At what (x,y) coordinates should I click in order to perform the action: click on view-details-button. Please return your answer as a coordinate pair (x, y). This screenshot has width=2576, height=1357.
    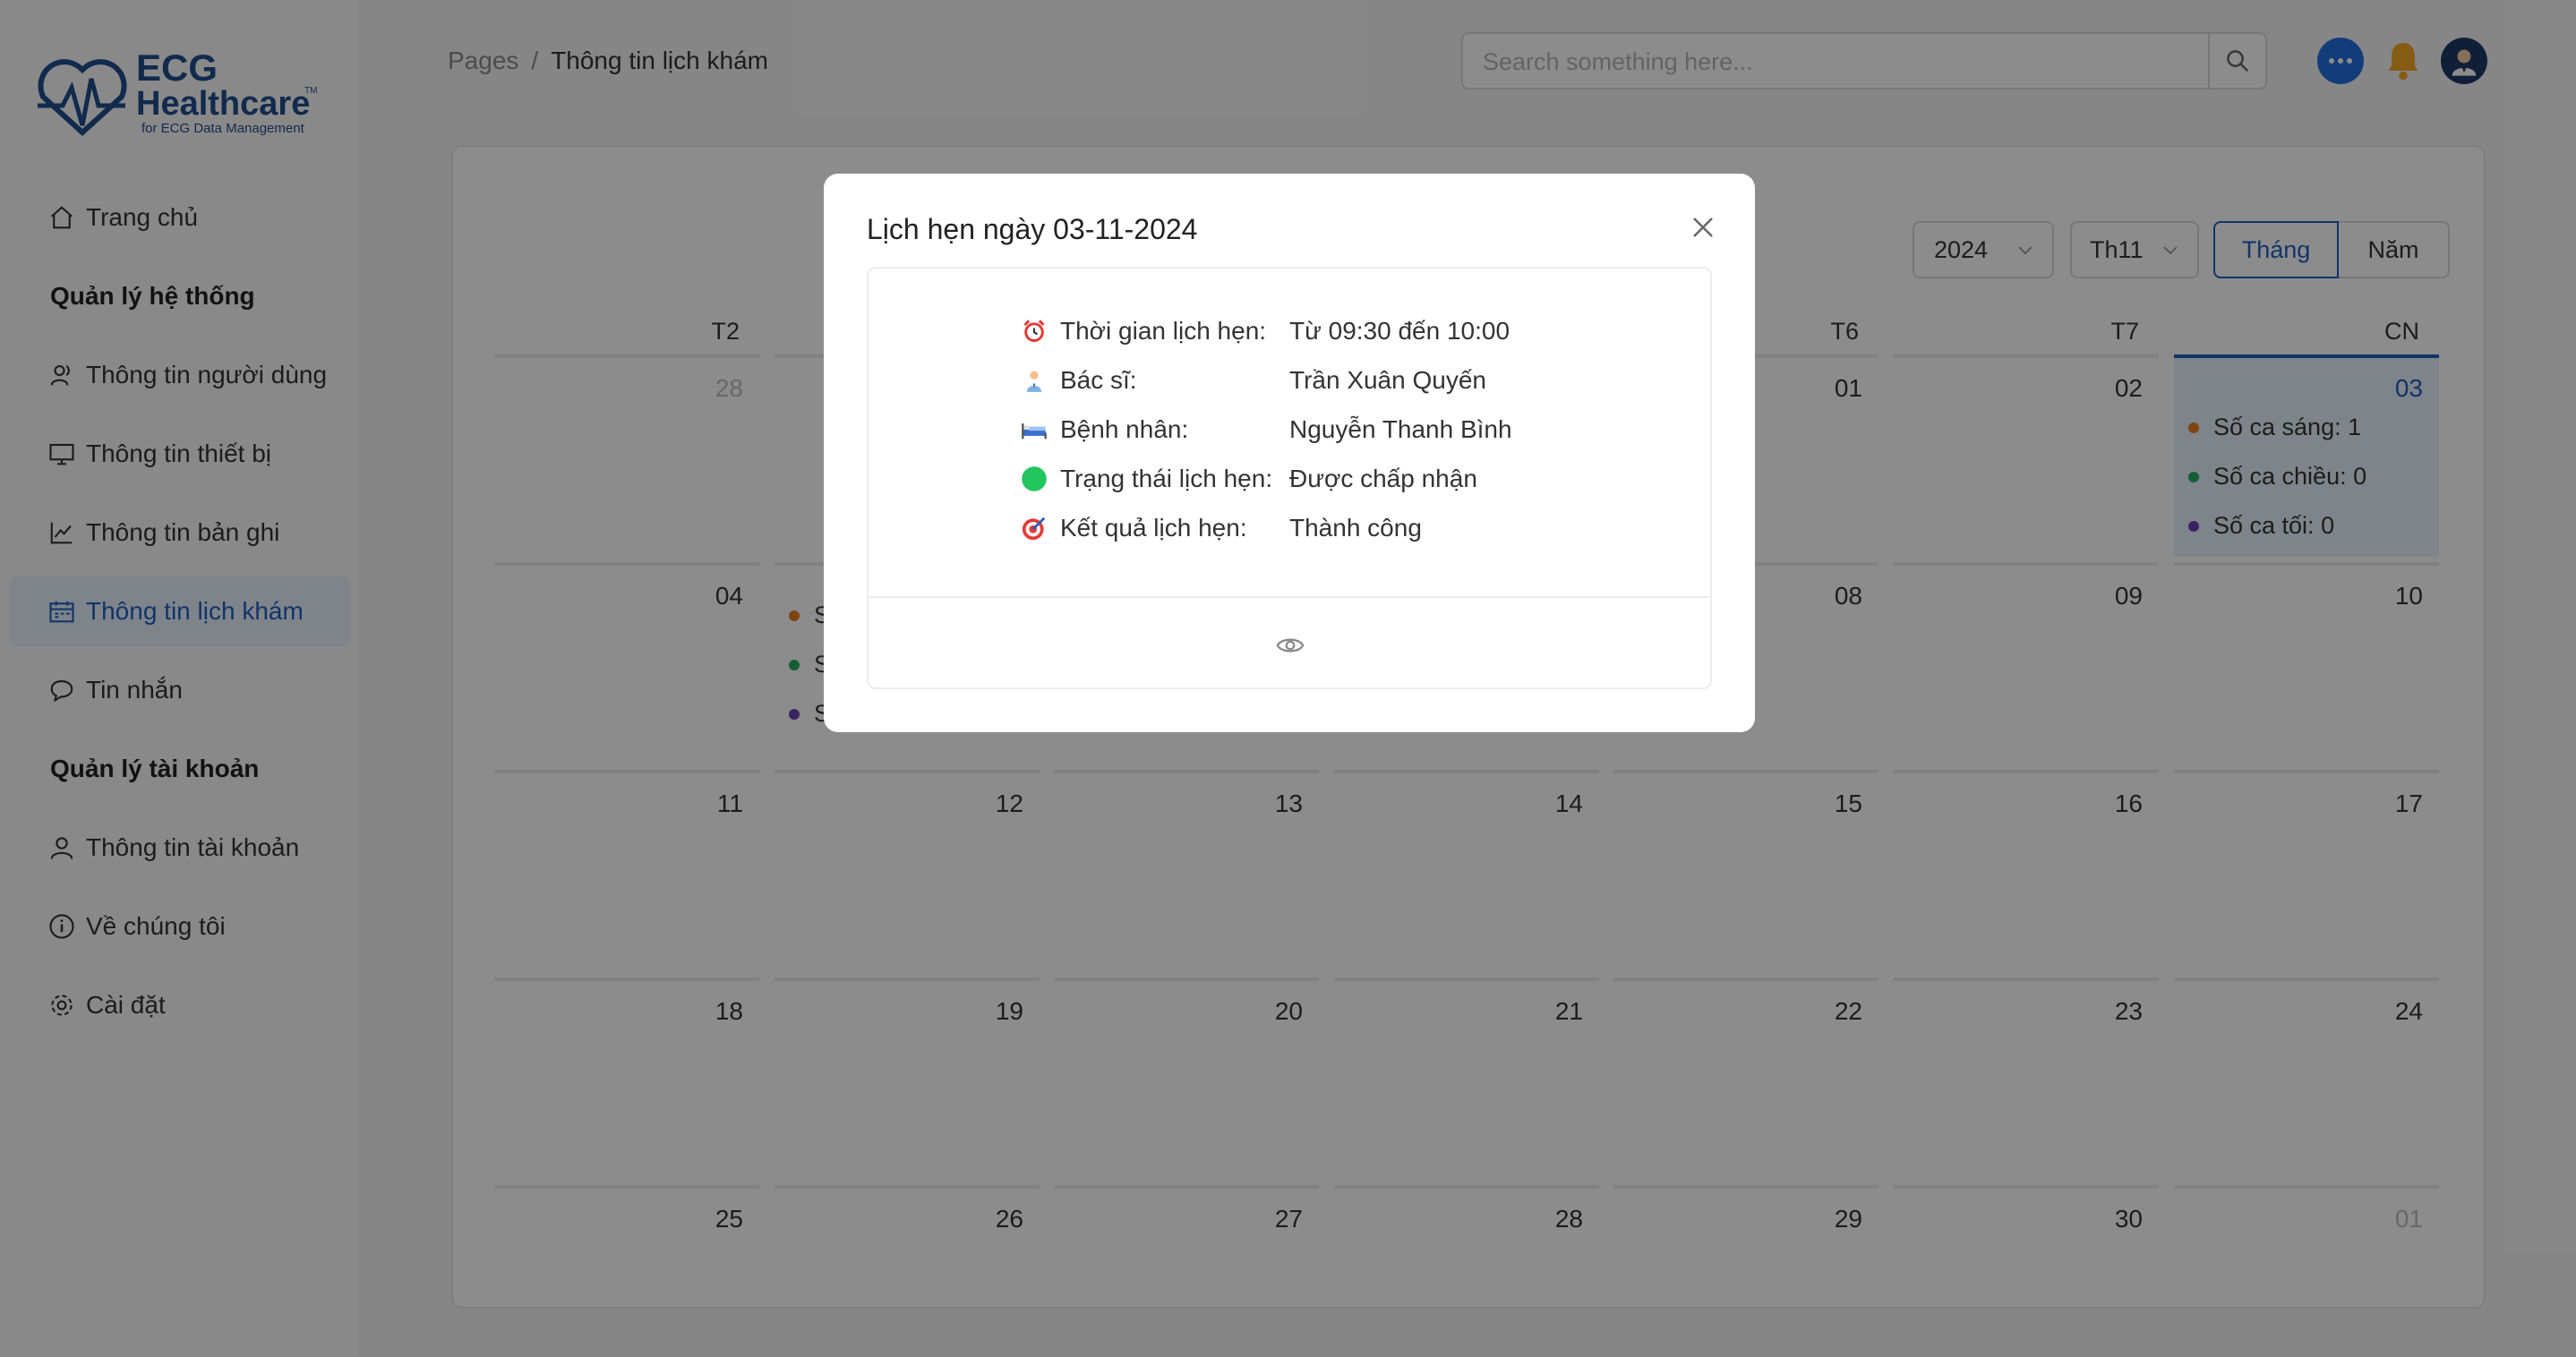
    Looking at the image, I should click on (1290, 645).